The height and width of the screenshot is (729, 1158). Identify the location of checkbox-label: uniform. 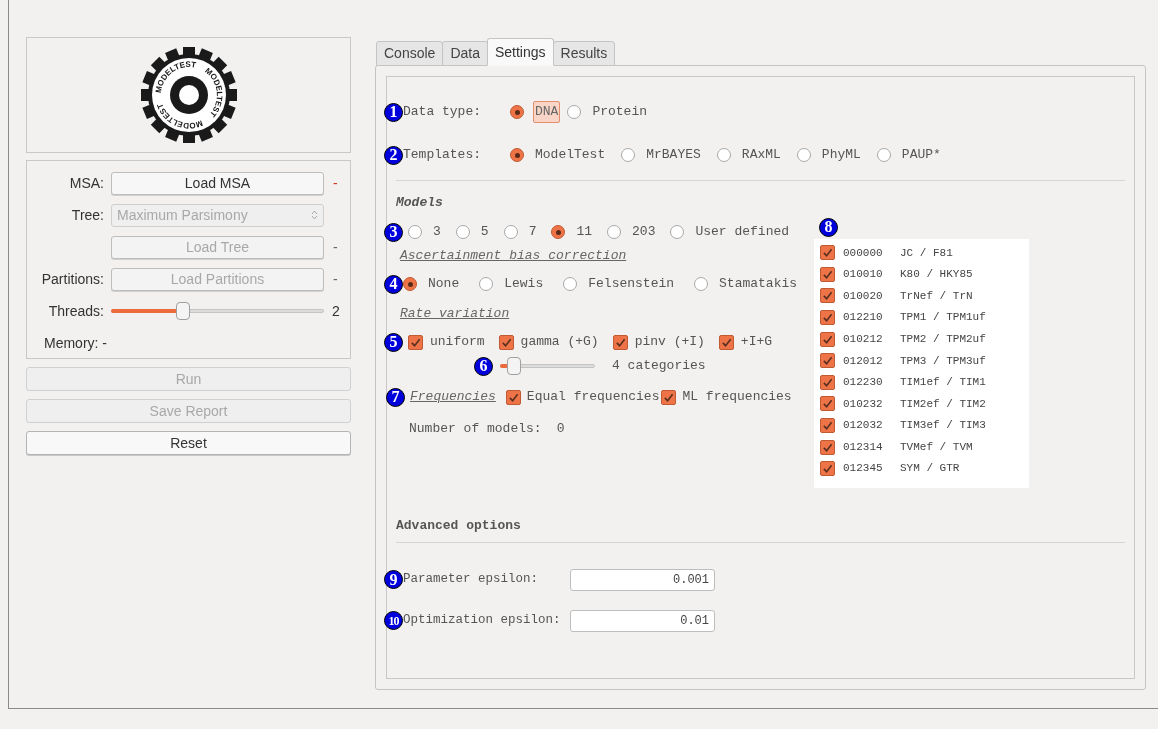
(457, 342).